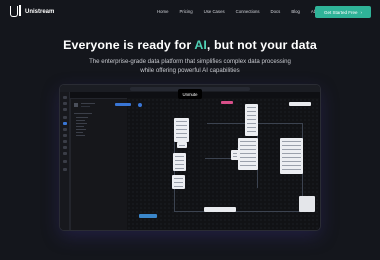 The image size is (380, 260). Describe the element at coordinates (123, 104) in the screenshot. I see `toolbar-blue-button` at that location.